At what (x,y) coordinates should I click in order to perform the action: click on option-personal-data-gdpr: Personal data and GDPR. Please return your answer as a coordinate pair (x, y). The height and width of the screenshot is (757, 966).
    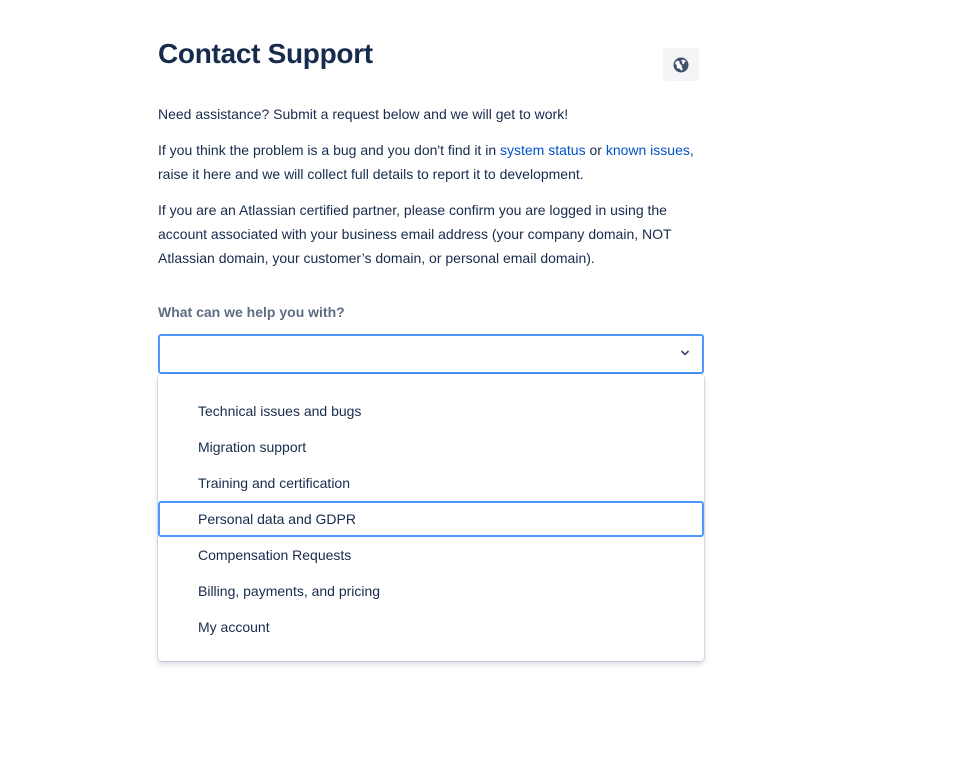
    Looking at the image, I should click on (431, 519).